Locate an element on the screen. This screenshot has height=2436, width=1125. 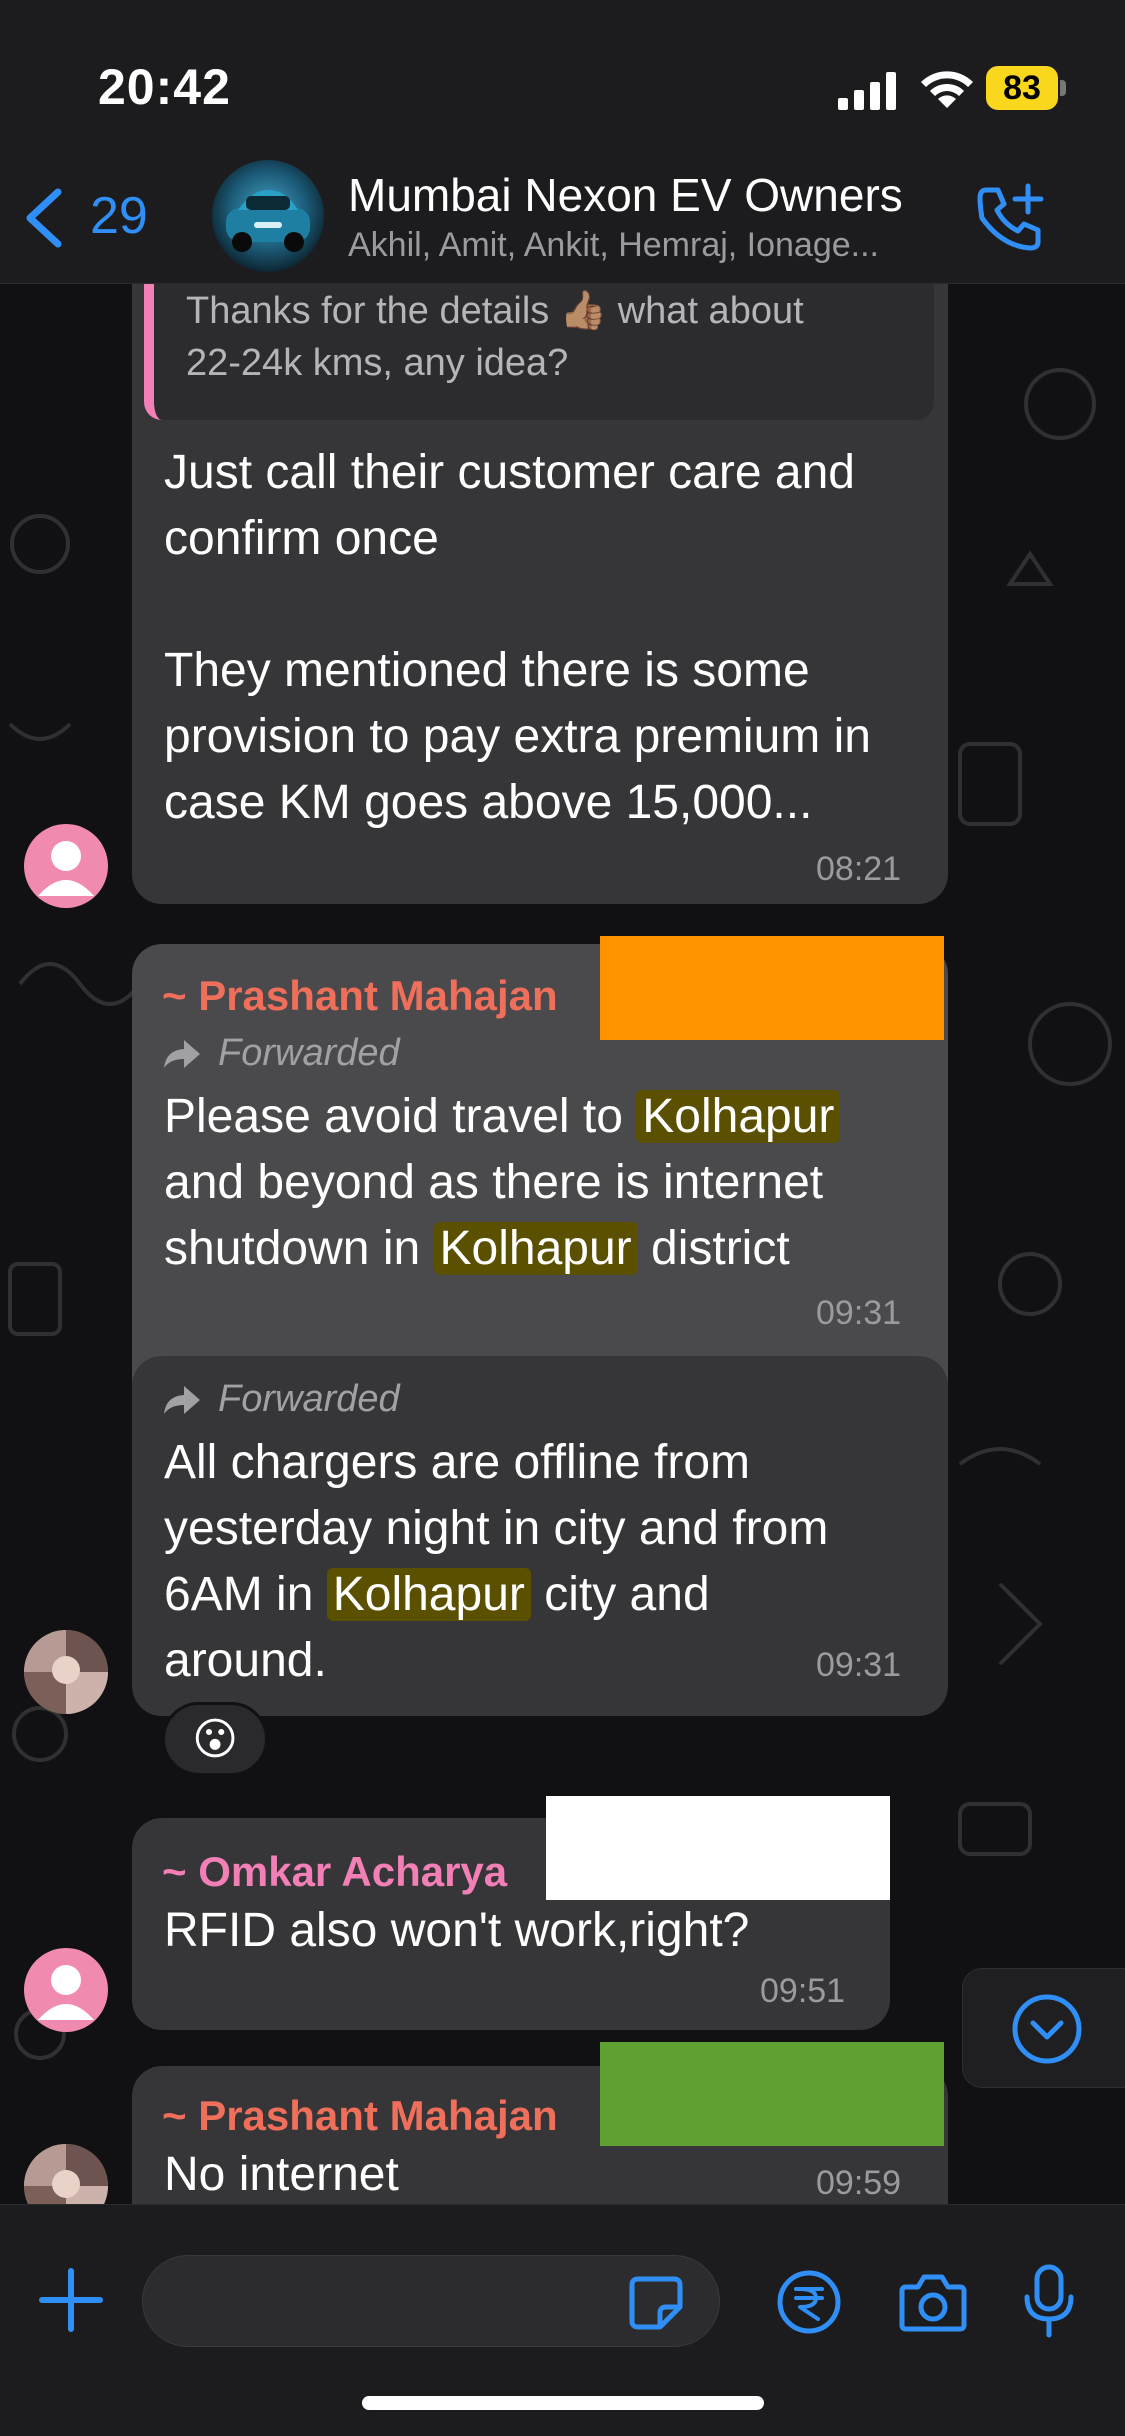
message-time: 09:59 is located at coordinates (859, 2183).